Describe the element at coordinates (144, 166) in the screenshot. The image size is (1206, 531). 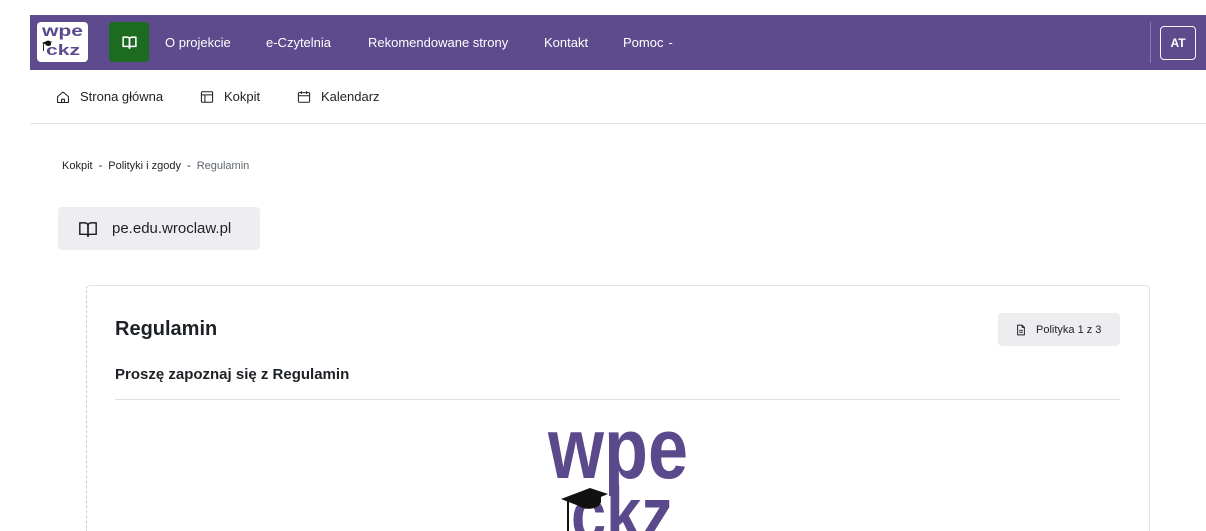
I see `breadcrumb-item-policies-and-consents: Polityki i zgody` at that location.